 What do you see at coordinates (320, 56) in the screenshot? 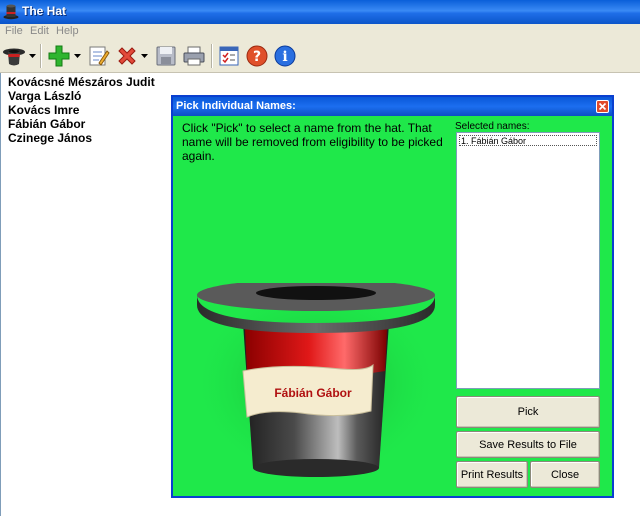
I see `toolbar: ? i` at bounding box center [320, 56].